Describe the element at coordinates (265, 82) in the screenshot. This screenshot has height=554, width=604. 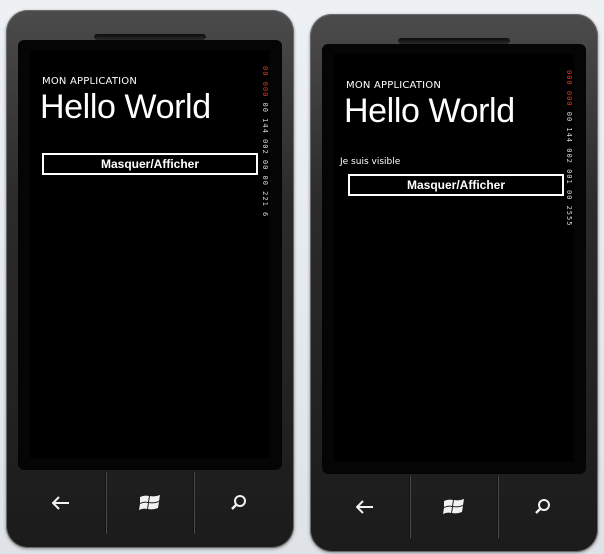
I see `frame-rate-counter-accent: 00 000` at that location.